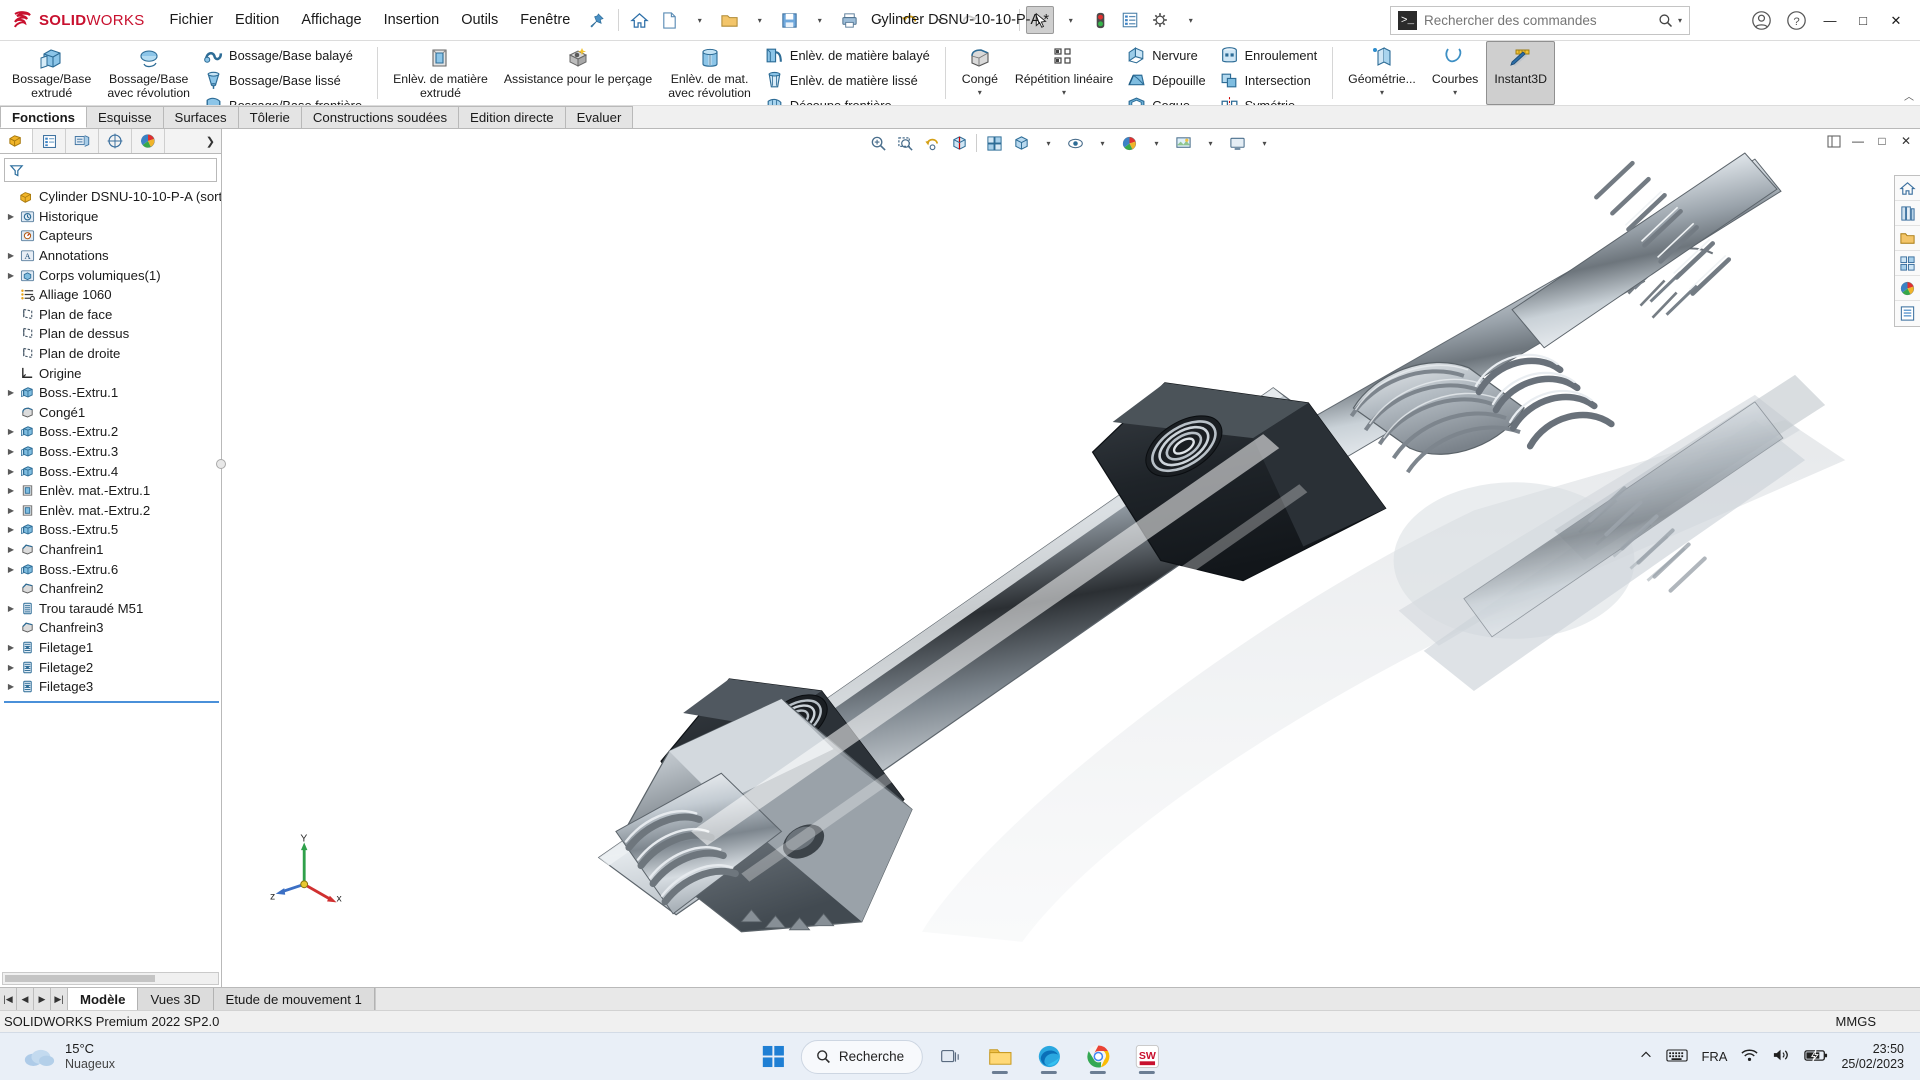  What do you see at coordinates (42, 999) in the screenshot?
I see `next-tab-button: ▶` at bounding box center [42, 999].